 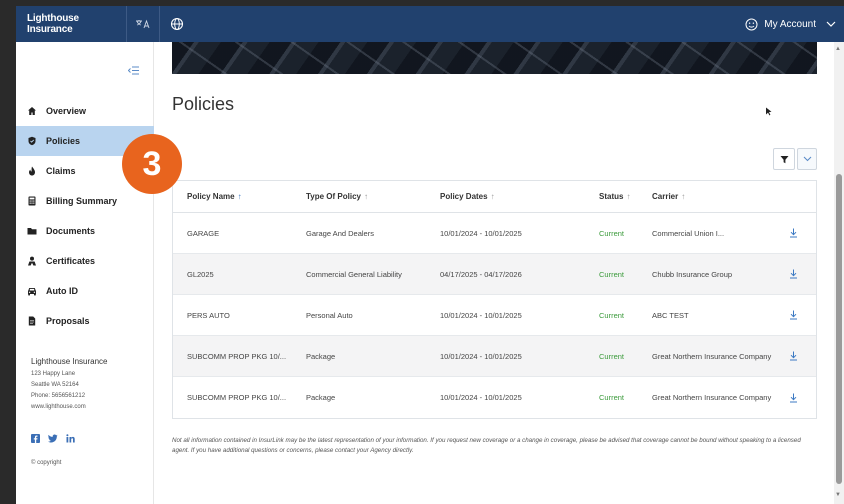 What do you see at coordinates (82, 201) in the screenshot?
I see `sidebar-item-label: Billing Summary` at bounding box center [82, 201].